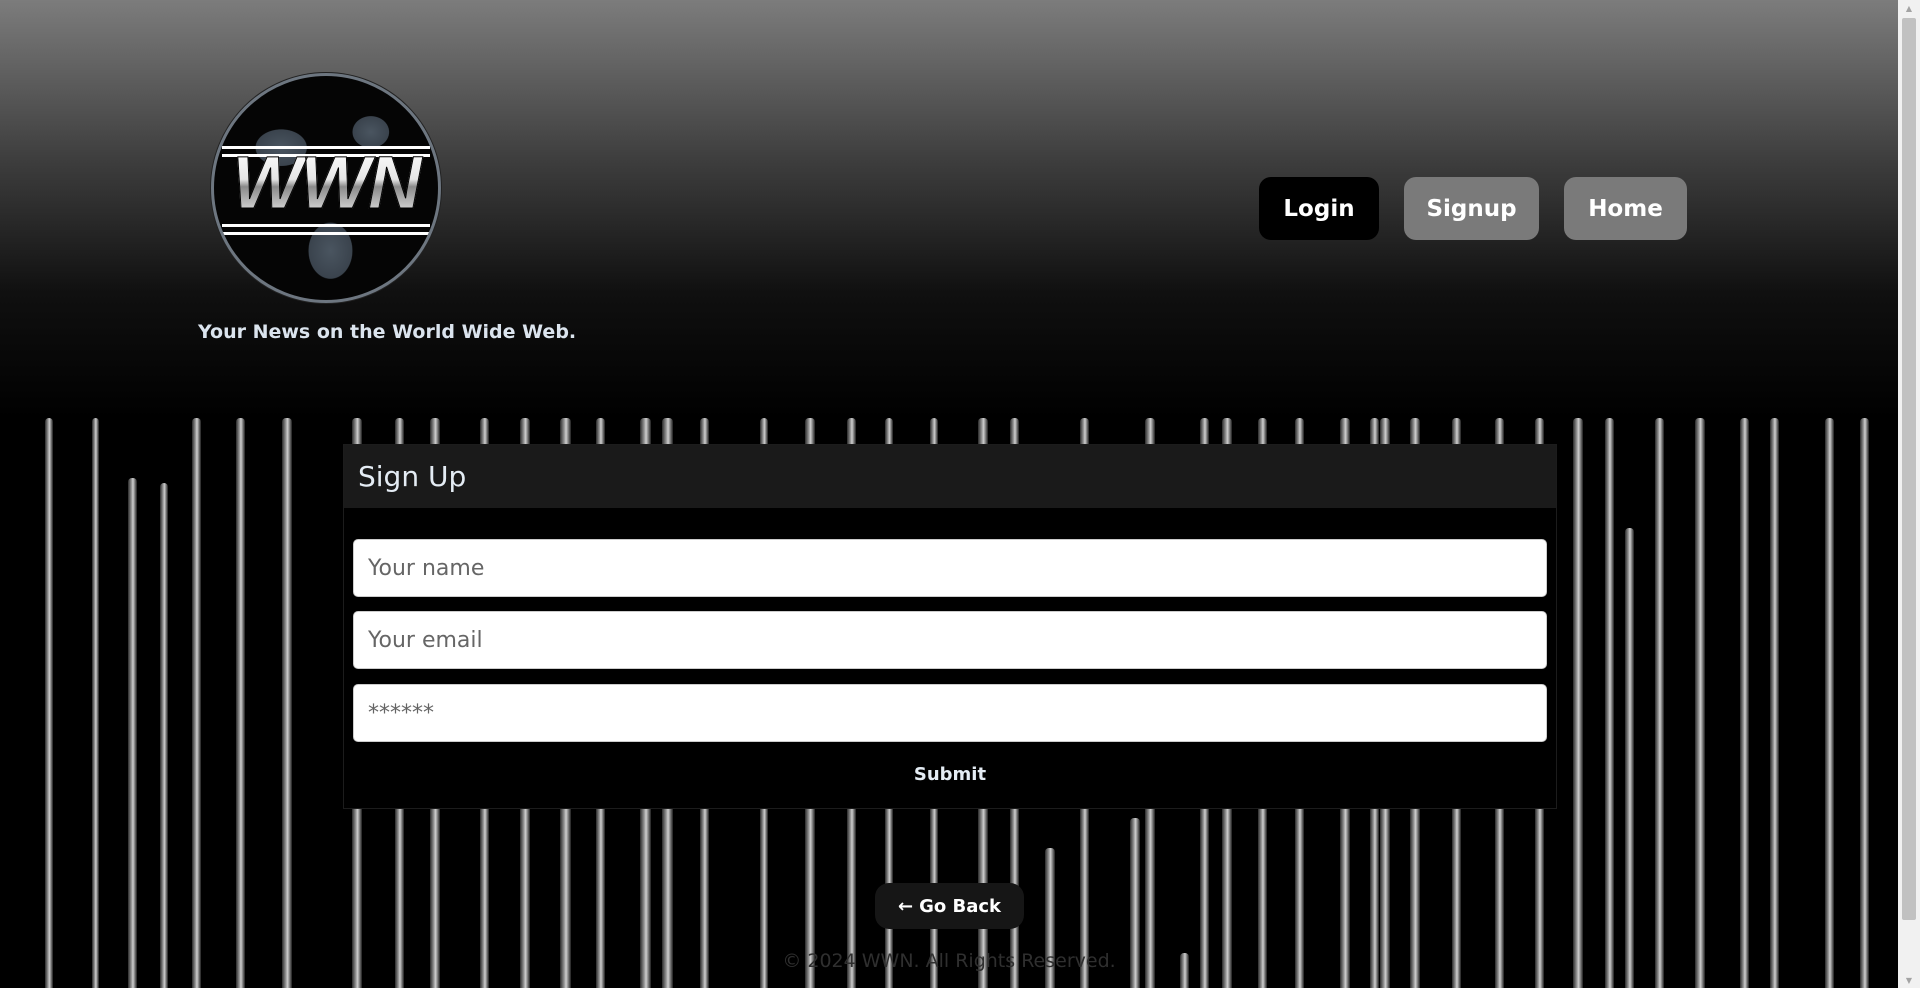 The width and height of the screenshot is (1920, 988). What do you see at coordinates (950, 640) in the screenshot?
I see `email-field` at bounding box center [950, 640].